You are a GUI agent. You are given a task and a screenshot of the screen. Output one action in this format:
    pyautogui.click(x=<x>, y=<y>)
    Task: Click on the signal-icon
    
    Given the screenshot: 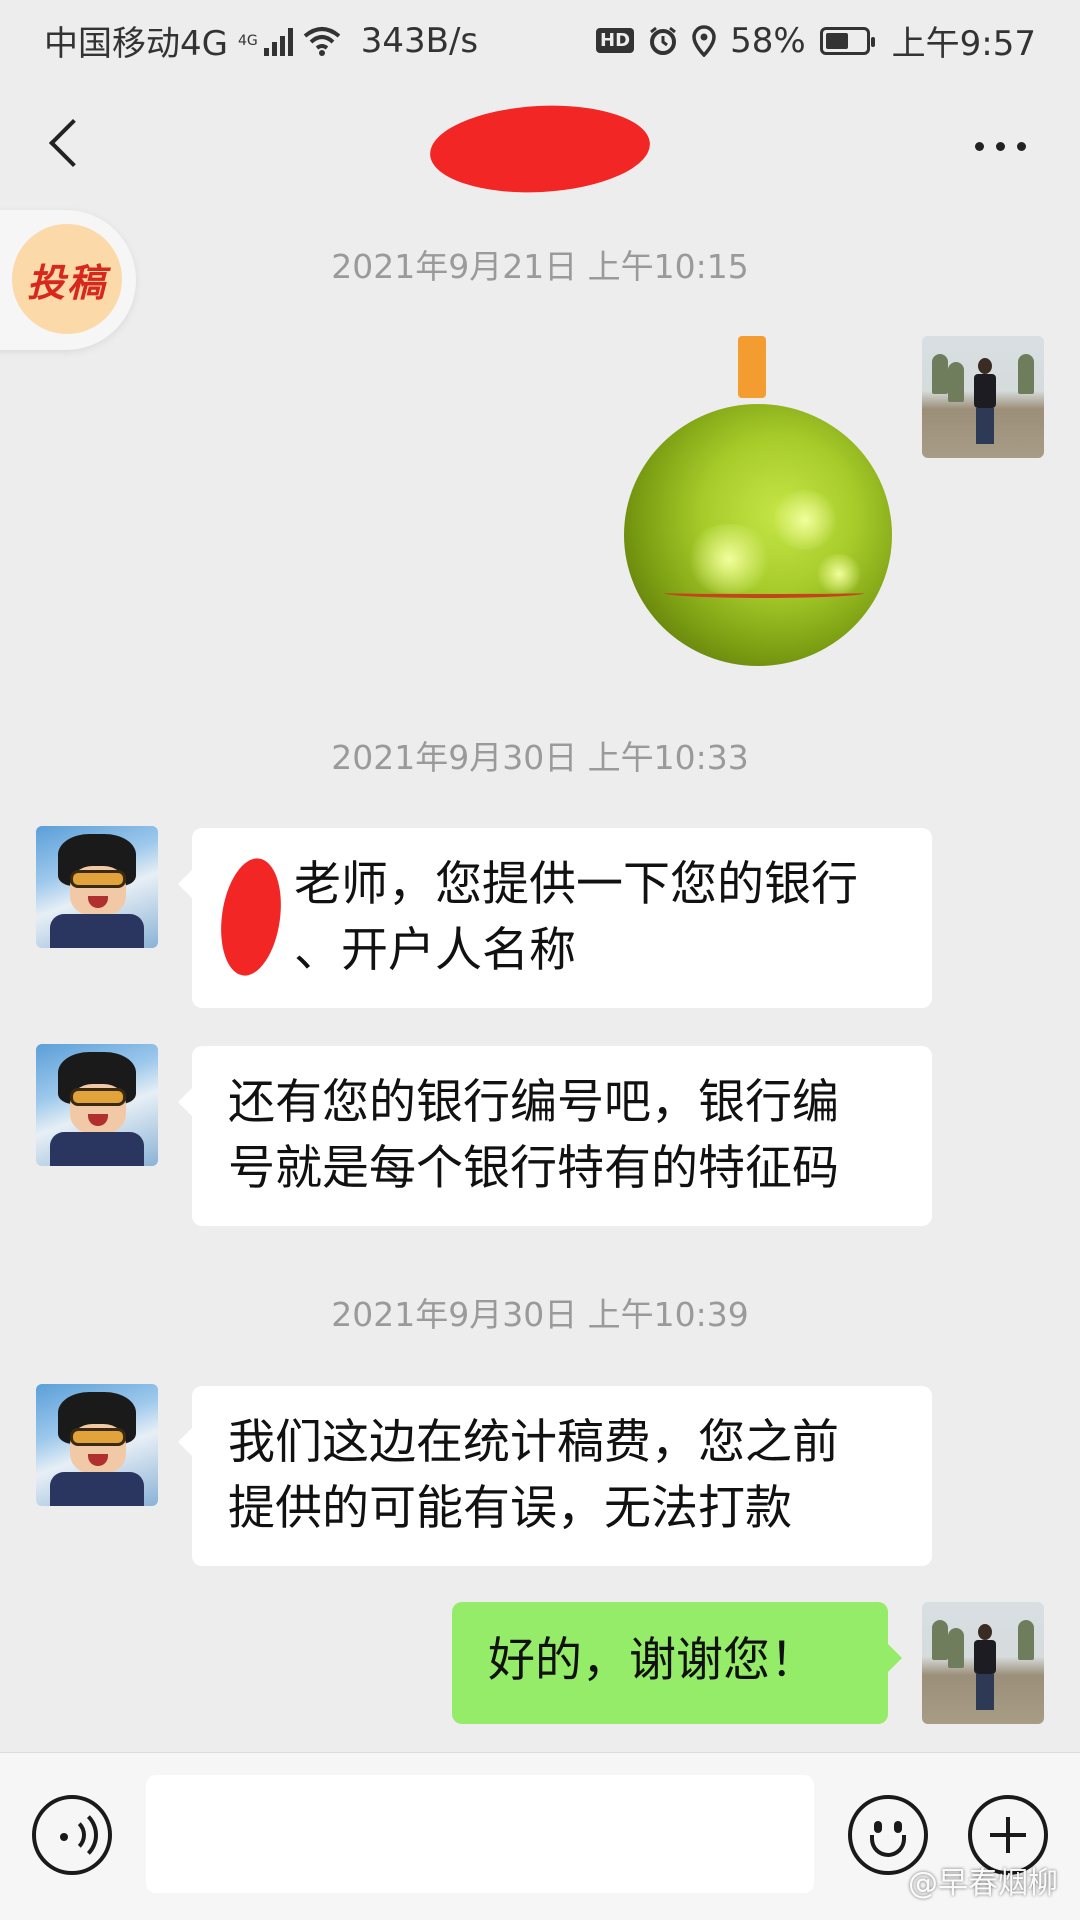 What is the action you would take?
    pyautogui.click(x=278, y=41)
    